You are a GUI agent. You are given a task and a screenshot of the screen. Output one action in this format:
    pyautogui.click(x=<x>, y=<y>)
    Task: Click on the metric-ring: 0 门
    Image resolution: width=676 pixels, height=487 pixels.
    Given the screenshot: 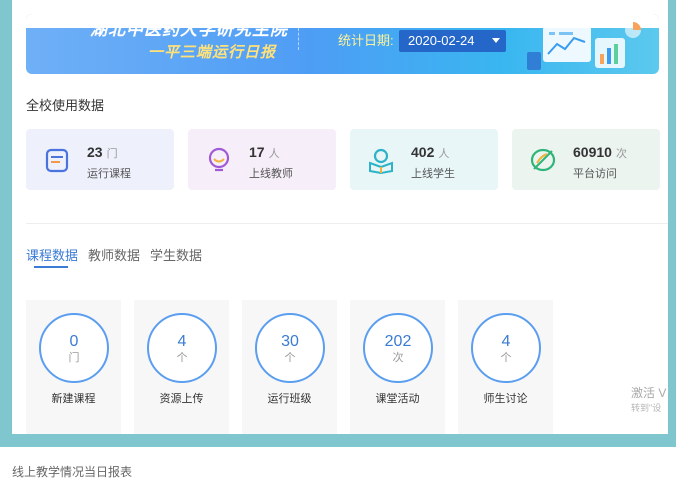 What is the action you would take?
    pyautogui.click(x=74, y=348)
    